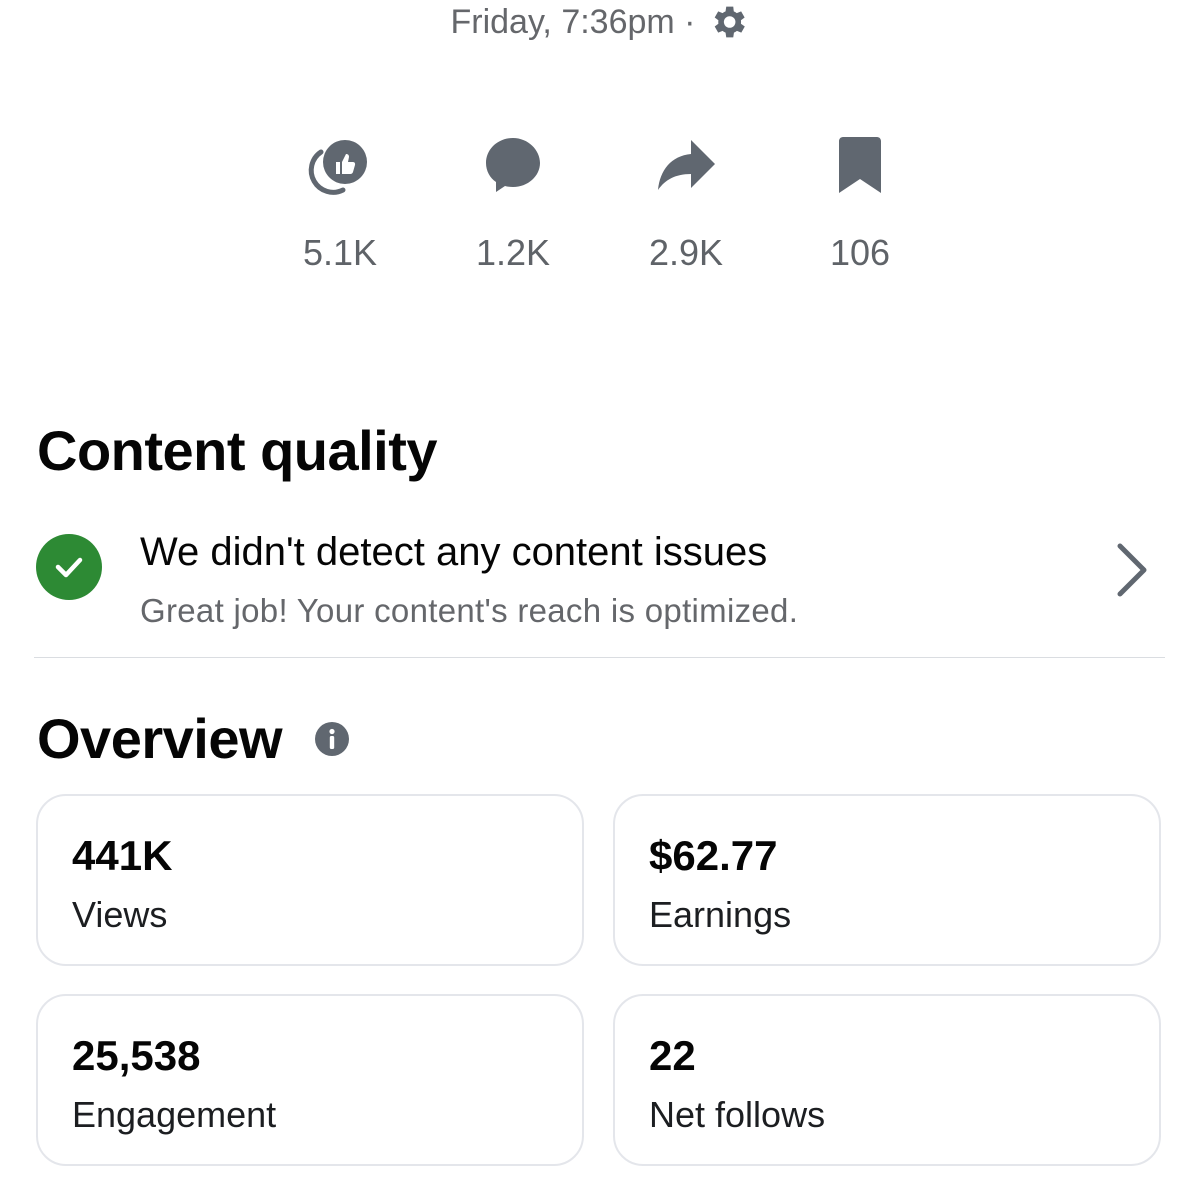 The height and width of the screenshot is (1181, 1200). Describe the element at coordinates (887, 1080) in the screenshot. I see `overview-card-net-follows: 22 Net follows` at that location.